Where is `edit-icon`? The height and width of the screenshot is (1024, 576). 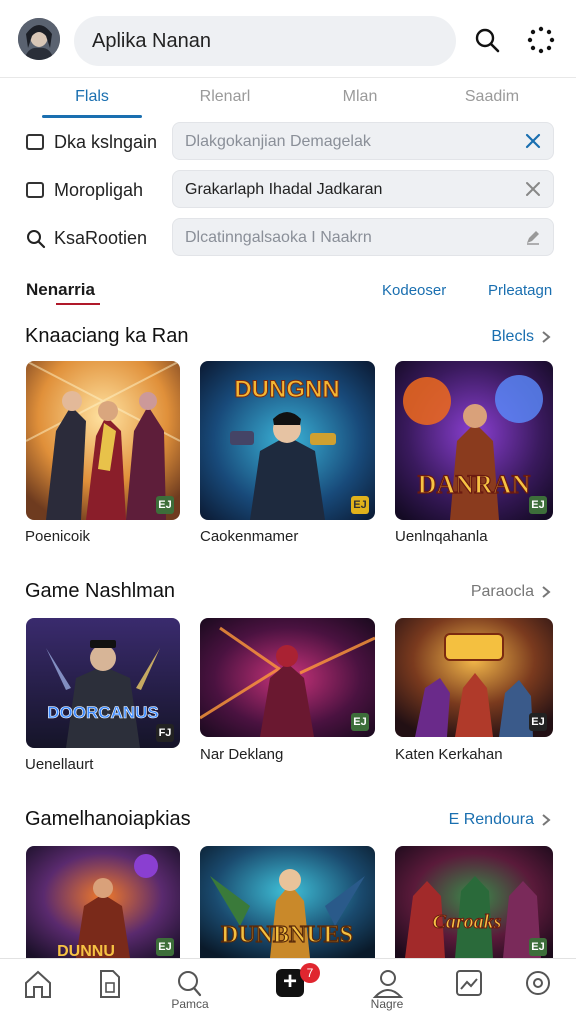
edit-icon is located at coordinates (533, 237).